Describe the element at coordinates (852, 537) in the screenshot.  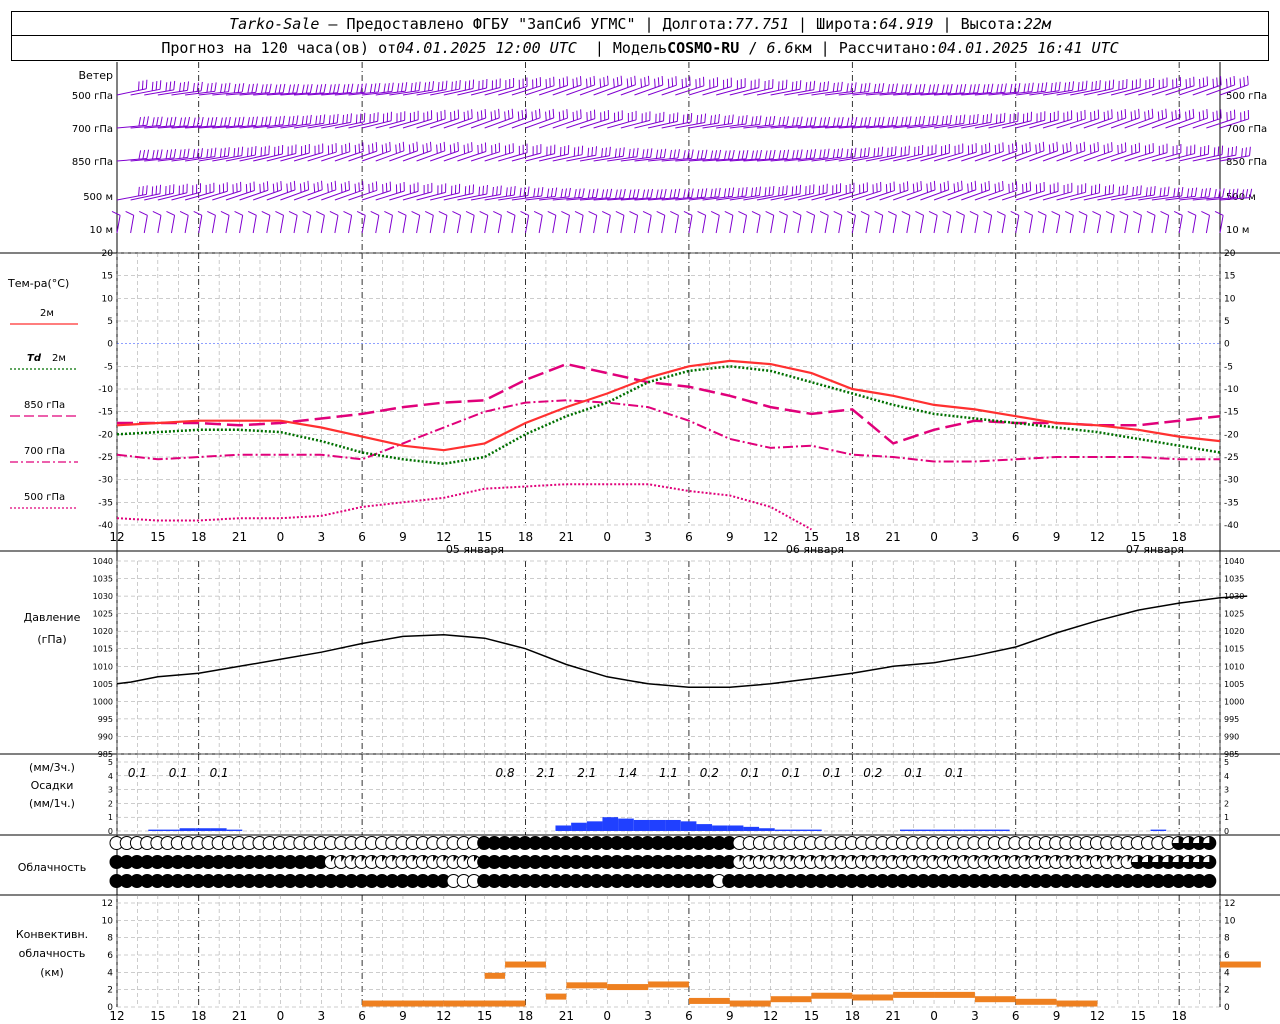
I see `x-tick-label: 18` at that location.